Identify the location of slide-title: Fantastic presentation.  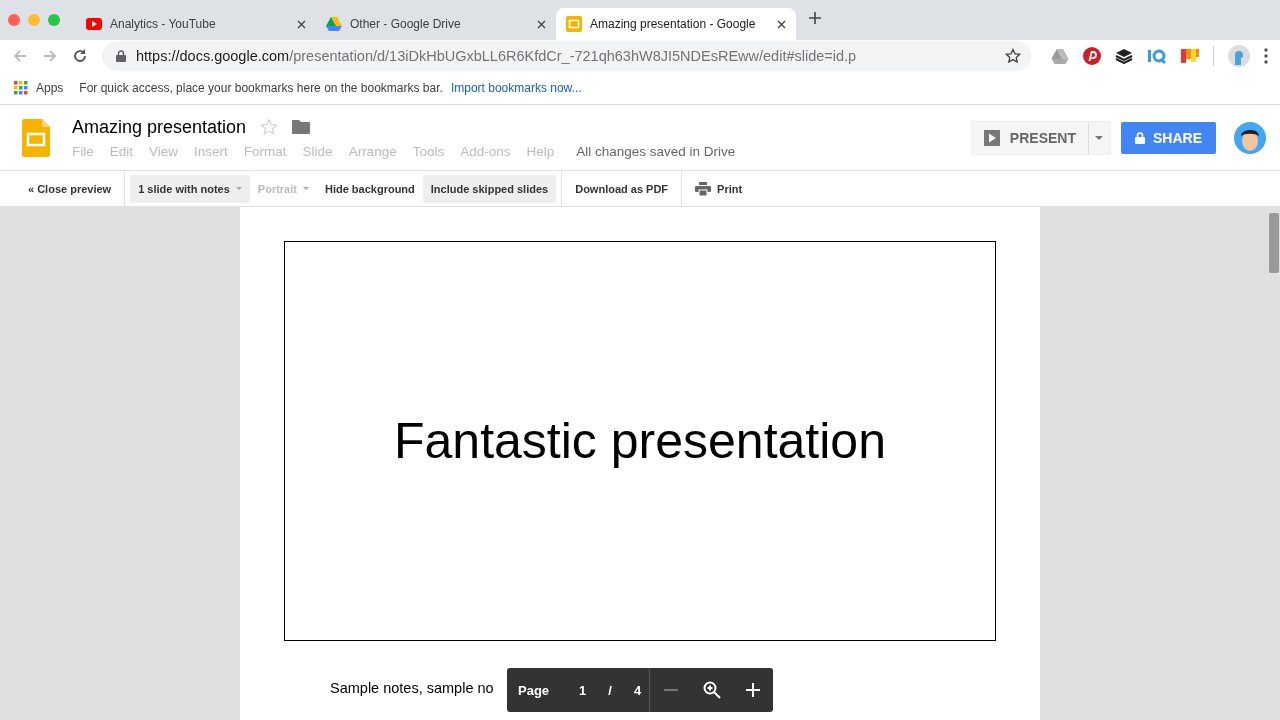
(640, 441).